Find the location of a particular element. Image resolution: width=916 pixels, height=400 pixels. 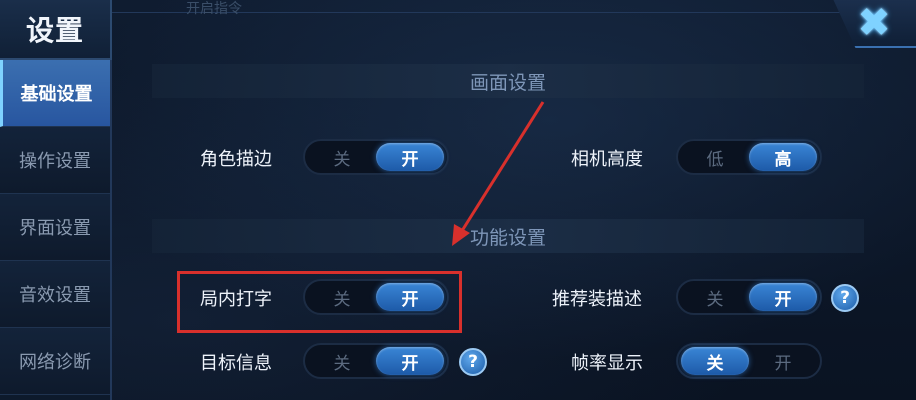

camera-height-label: 相机高度 is located at coordinates (607, 159).